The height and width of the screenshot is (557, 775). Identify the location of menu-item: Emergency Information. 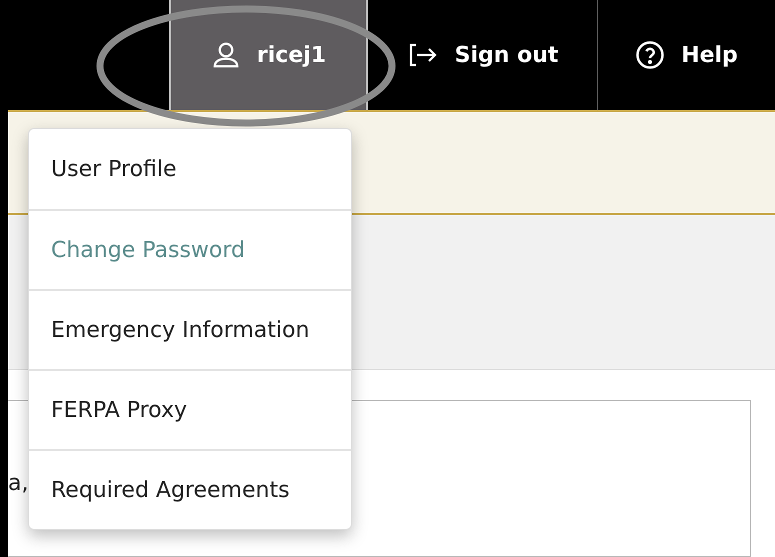
(190, 329).